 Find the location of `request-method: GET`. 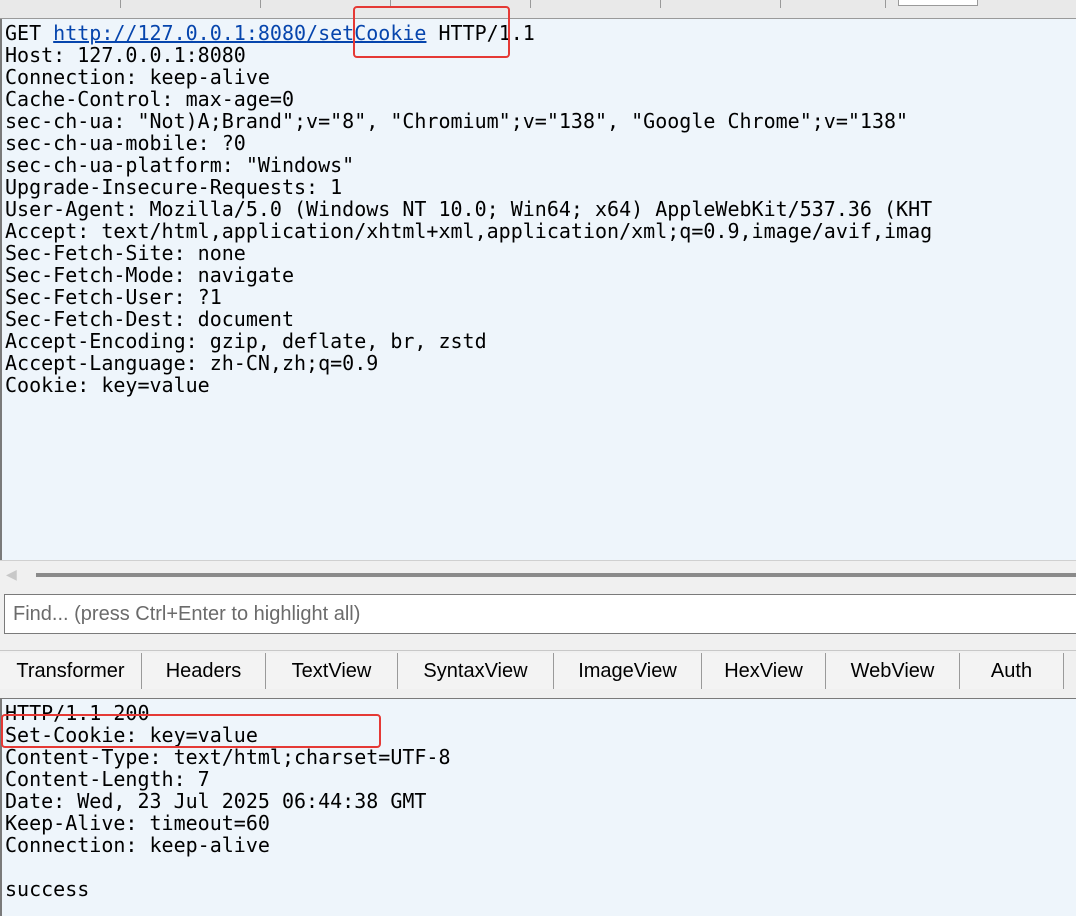

request-method: GET is located at coordinates (23, 33).